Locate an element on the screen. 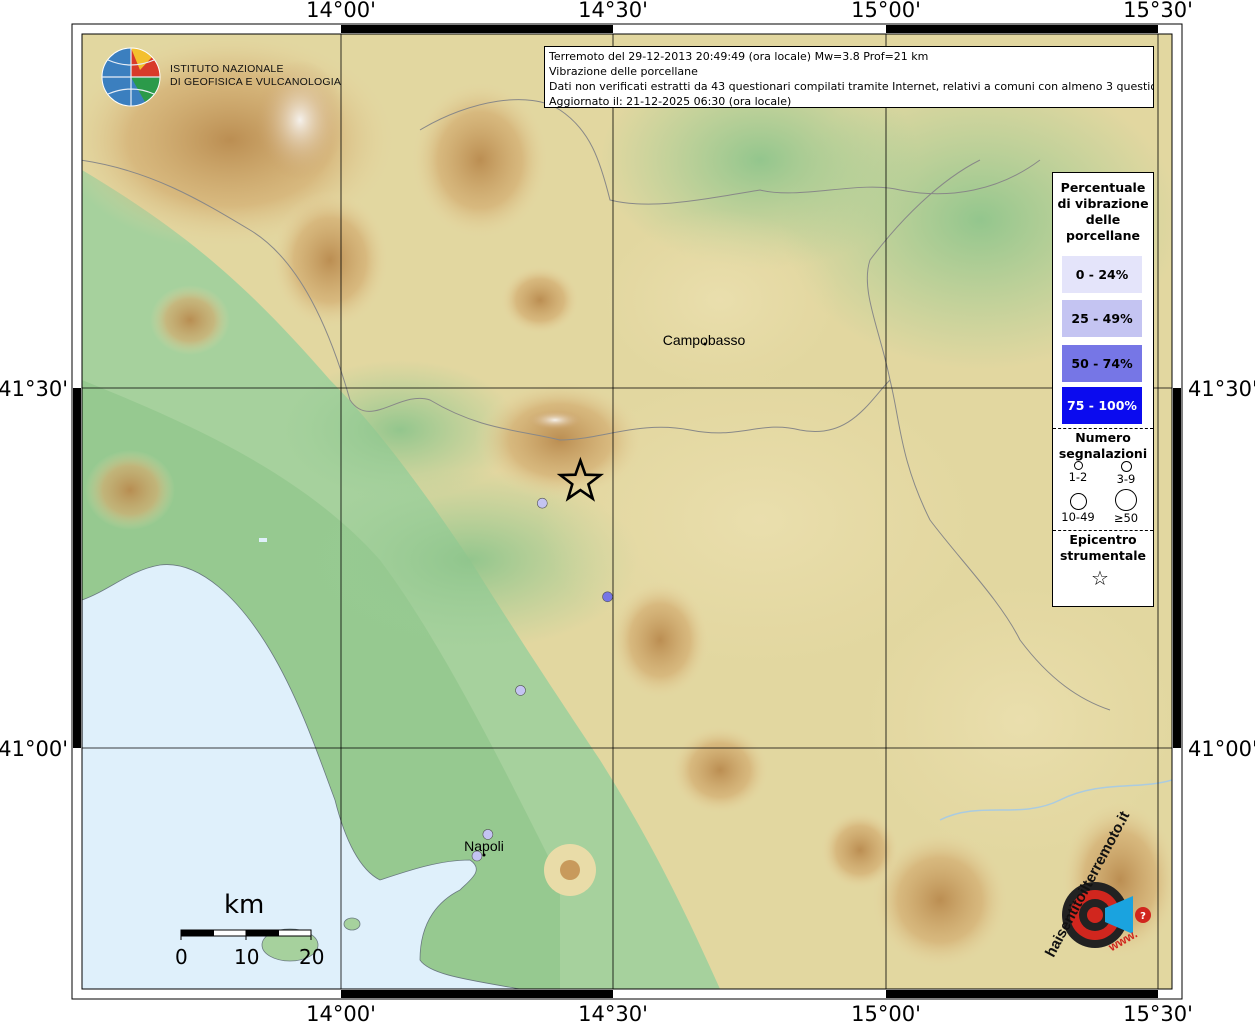 The image size is (1255, 1024). legend-epicenter-line-2: strumentale is located at coordinates (1103, 555).